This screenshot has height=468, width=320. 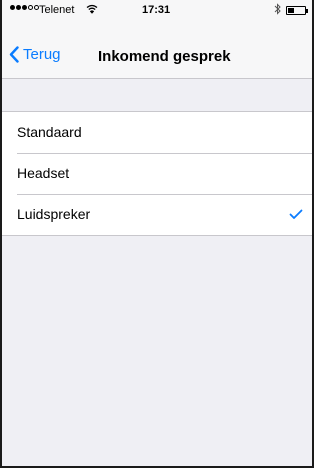 I want to click on status-time: 17:31, so click(x=156, y=10).